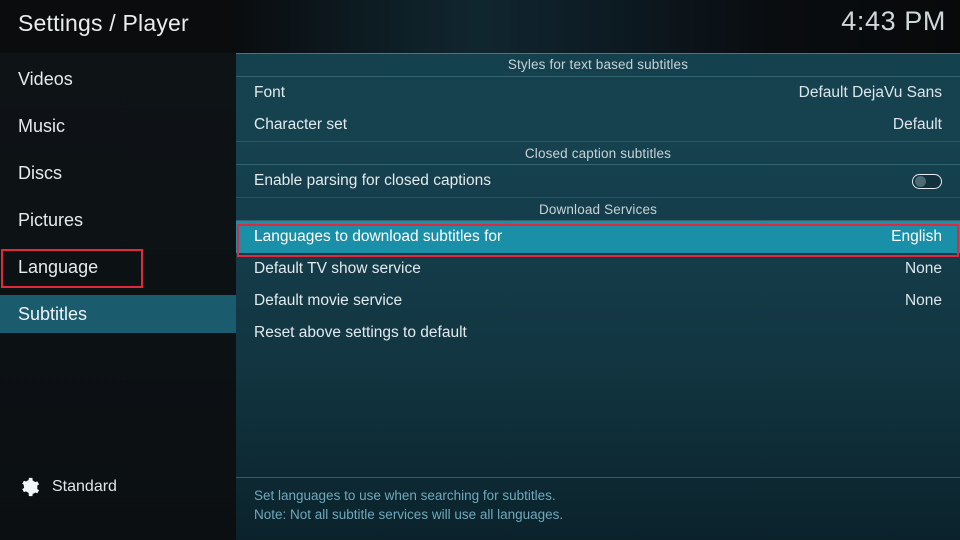  I want to click on sidebar-item-videos: Videos, so click(118, 79).